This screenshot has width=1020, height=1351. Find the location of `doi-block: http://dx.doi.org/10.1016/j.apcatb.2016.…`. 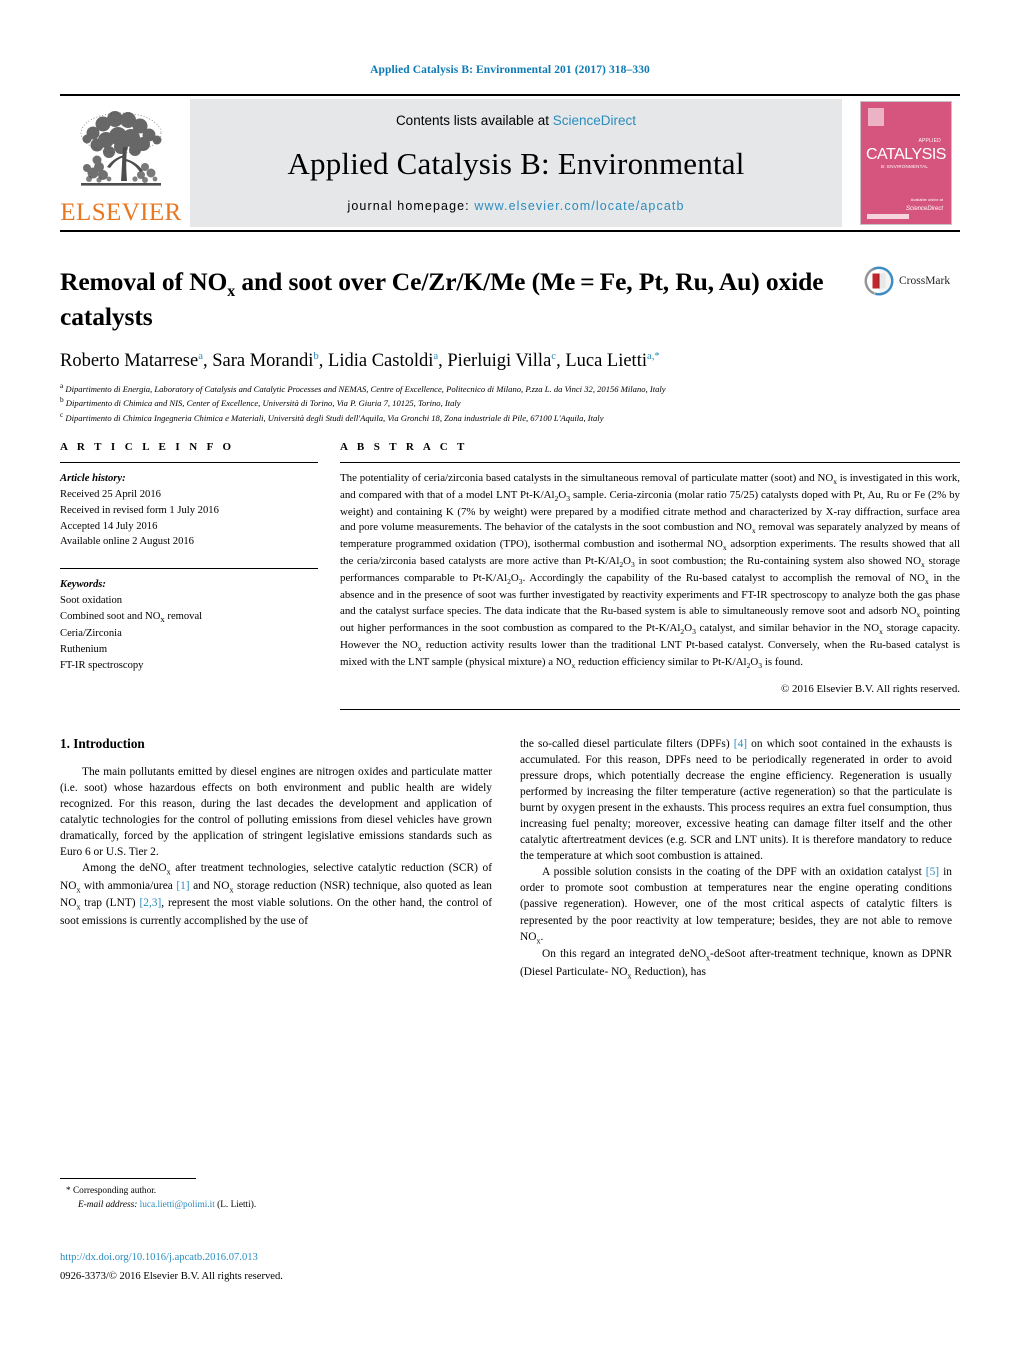

doi-block: http://dx.doi.org/10.1016/j.apcatb.2016.… is located at coordinates (276, 1267).